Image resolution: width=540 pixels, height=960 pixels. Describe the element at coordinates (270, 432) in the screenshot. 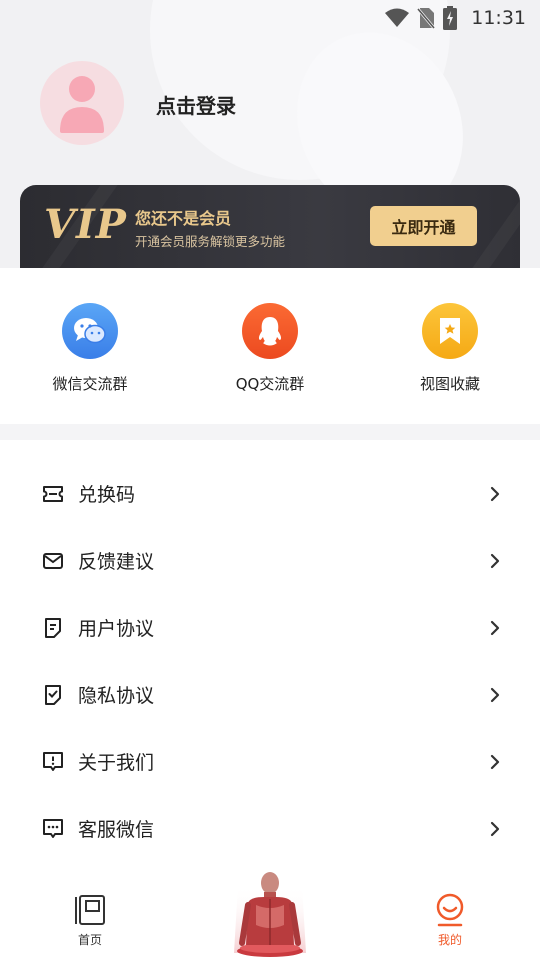

I see `section-divider` at that location.